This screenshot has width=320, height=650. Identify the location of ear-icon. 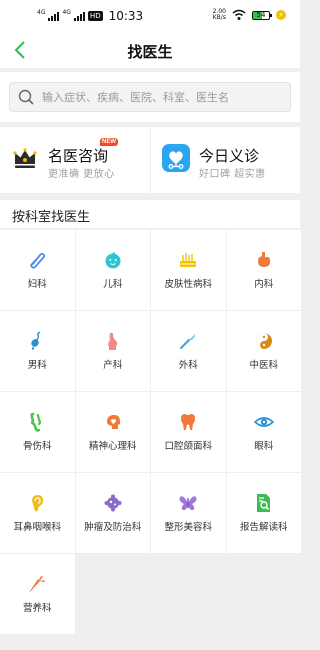
(37, 503).